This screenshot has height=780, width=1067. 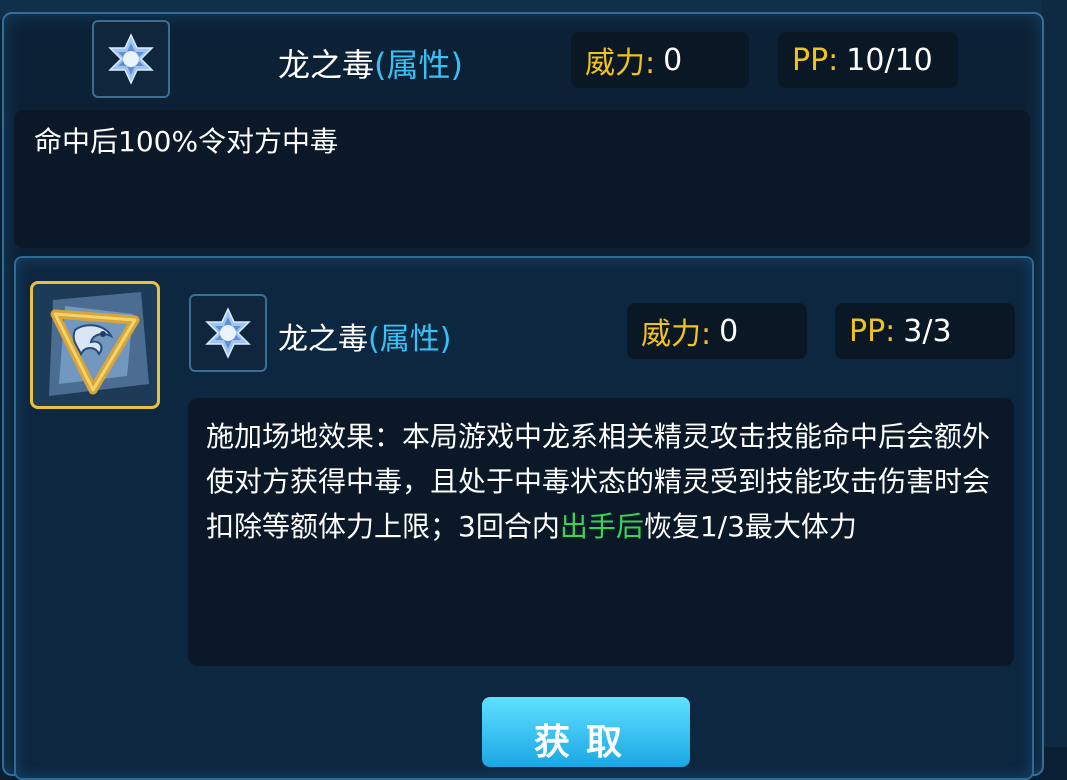 I want to click on pp-box-2: PP: 3/3, so click(x=925, y=331).